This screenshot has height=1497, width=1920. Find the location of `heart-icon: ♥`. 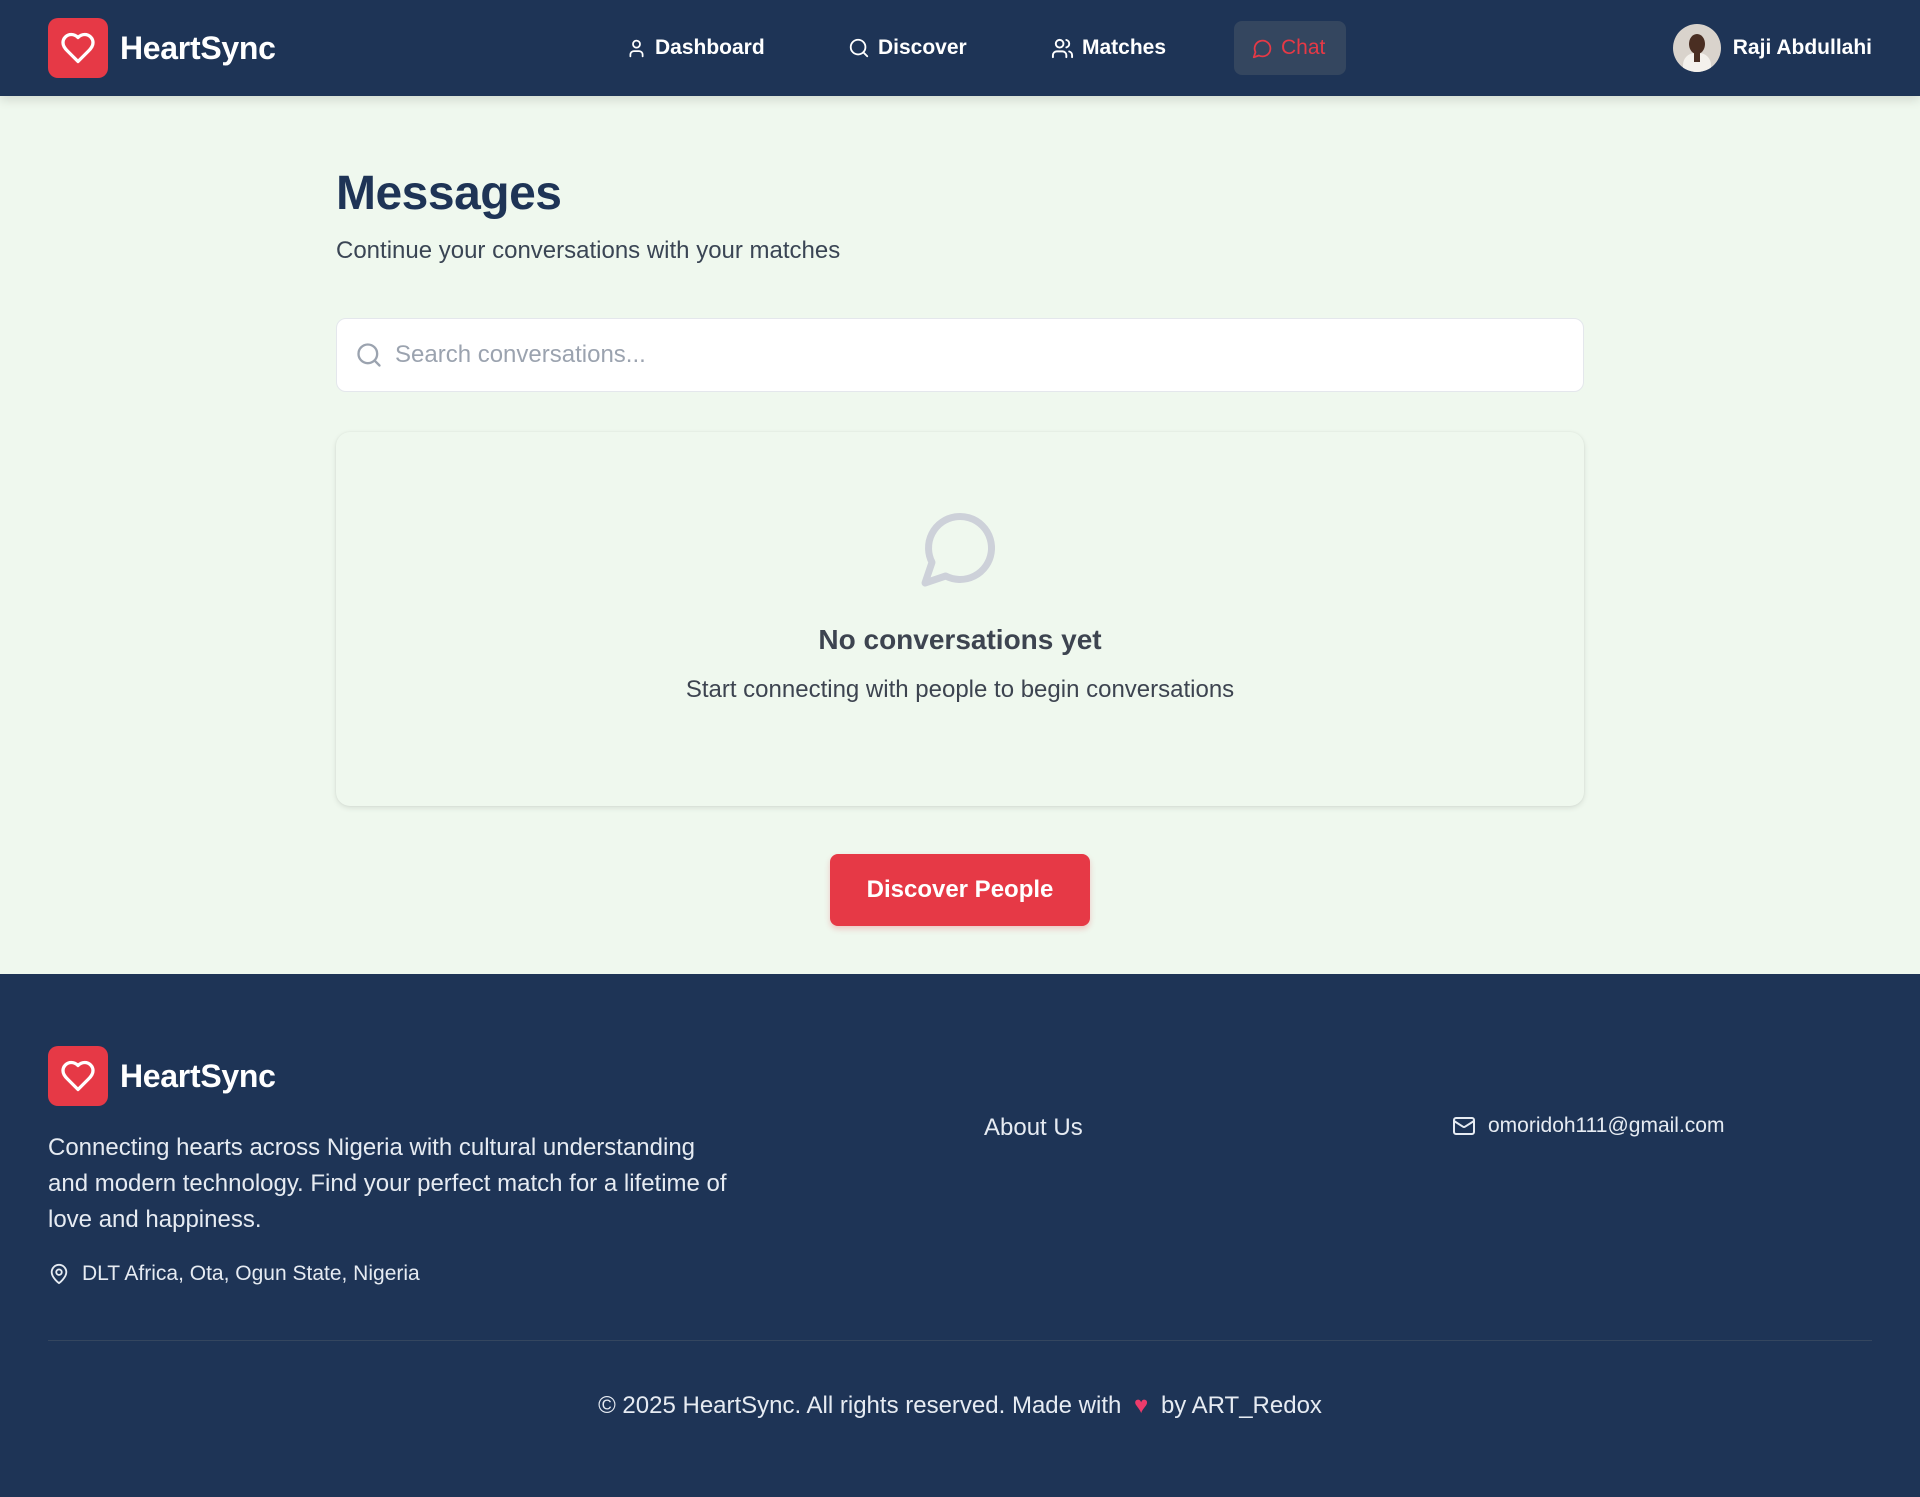

heart-icon: ♥ is located at coordinates (1141, 1405).